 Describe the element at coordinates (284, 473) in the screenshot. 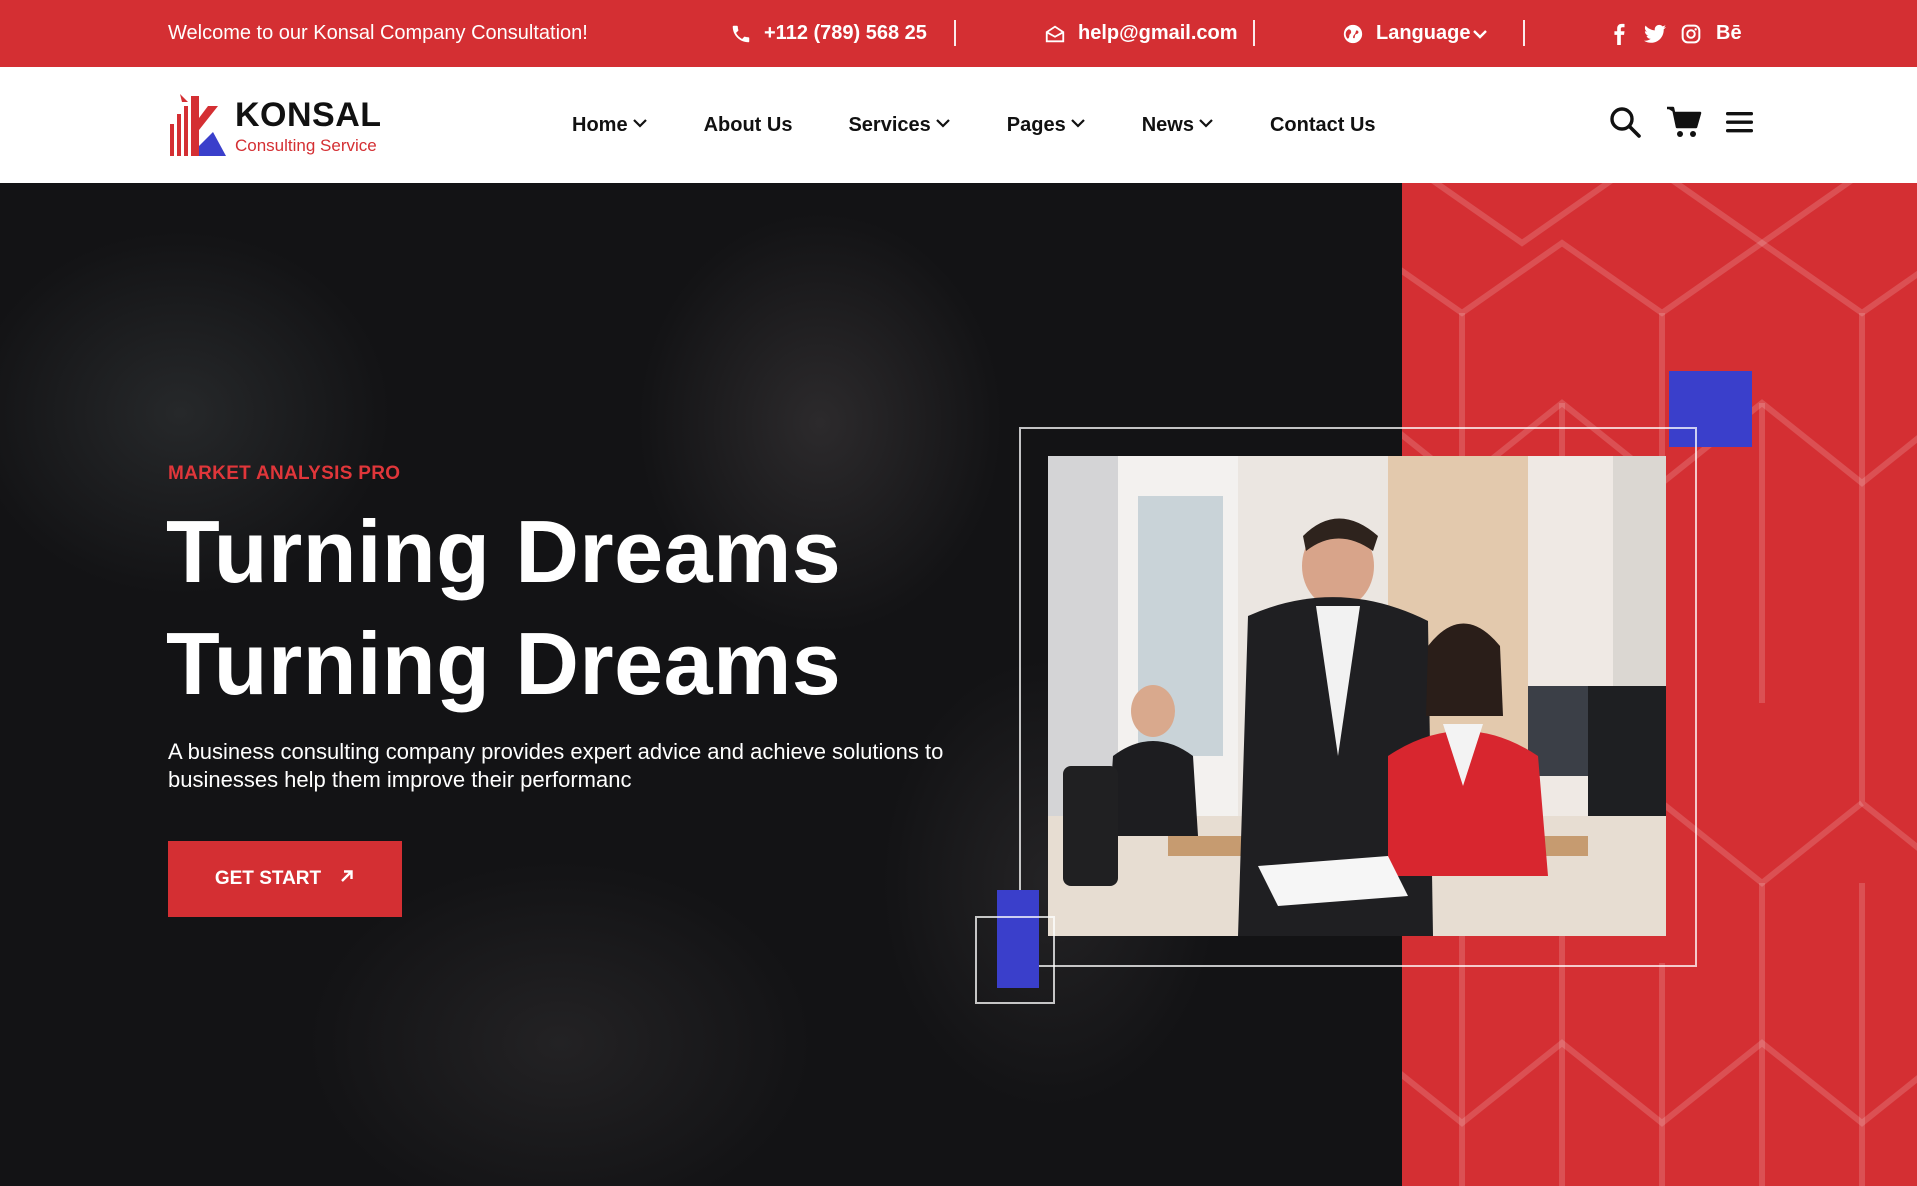

I see `hero-subtitle: MARKET ANALYSIS PRO` at that location.